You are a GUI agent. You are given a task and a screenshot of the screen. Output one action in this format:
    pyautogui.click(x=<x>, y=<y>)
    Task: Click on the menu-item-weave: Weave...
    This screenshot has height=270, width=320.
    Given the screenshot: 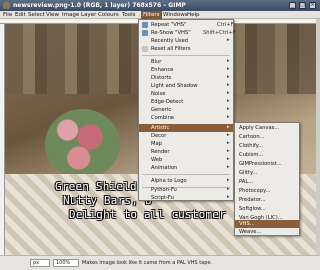 What is the action you would take?
    pyautogui.click(x=267, y=232)
    